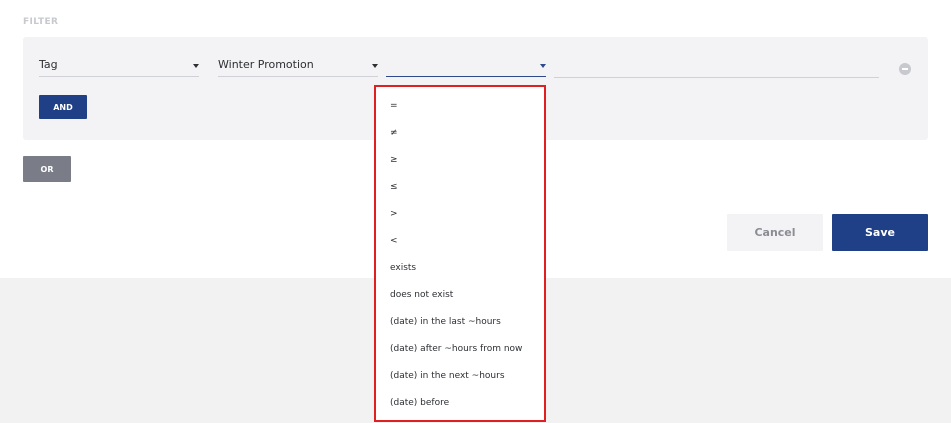 The image size is (951, 423). Describe the element at coordinates (716, 77) in the screenshot. I see `value-input` at that location.